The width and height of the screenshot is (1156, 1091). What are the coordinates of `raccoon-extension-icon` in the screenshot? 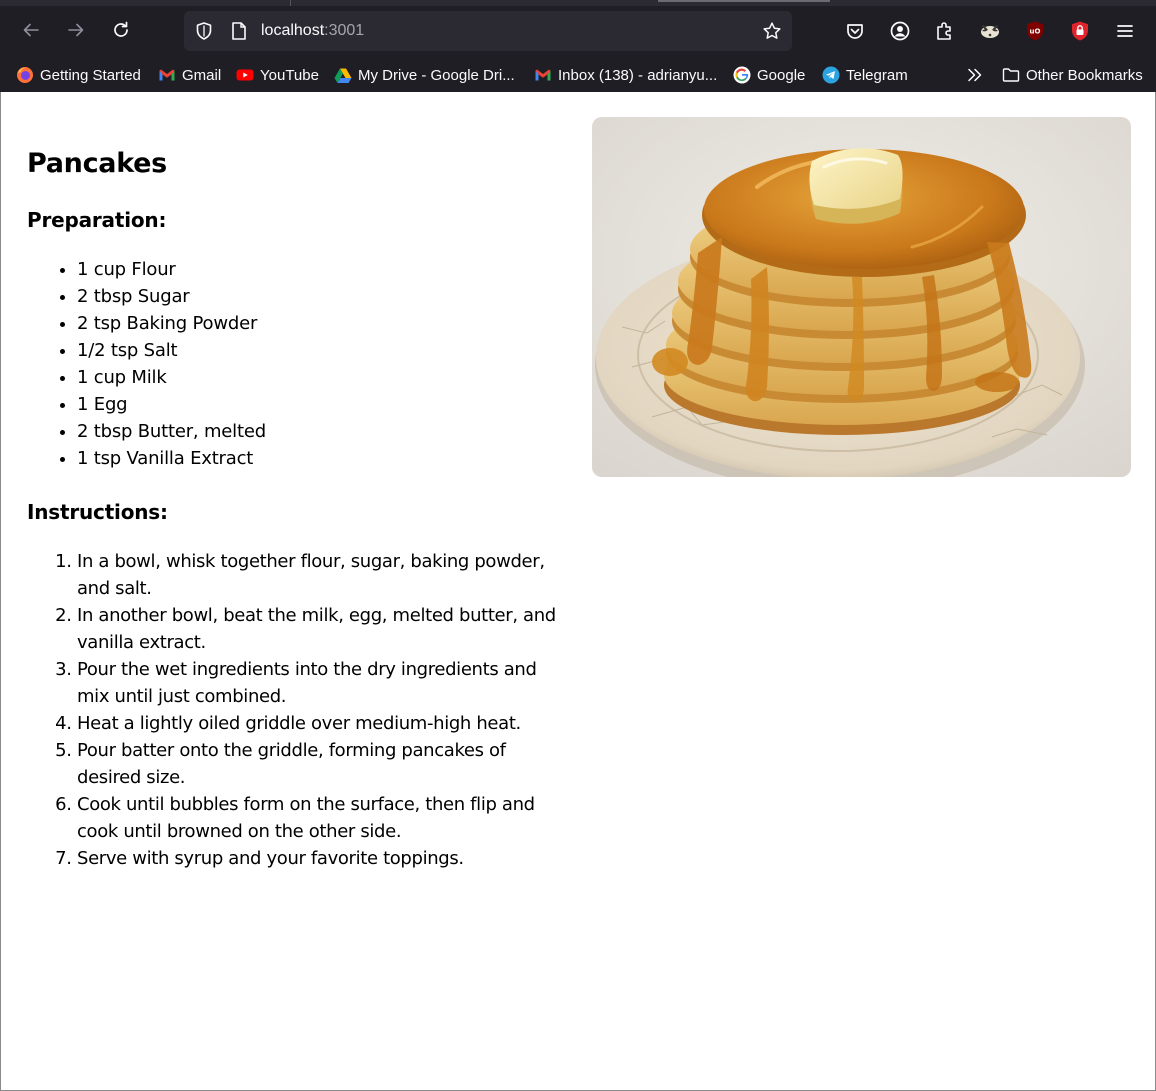 It's located at (990, 31).